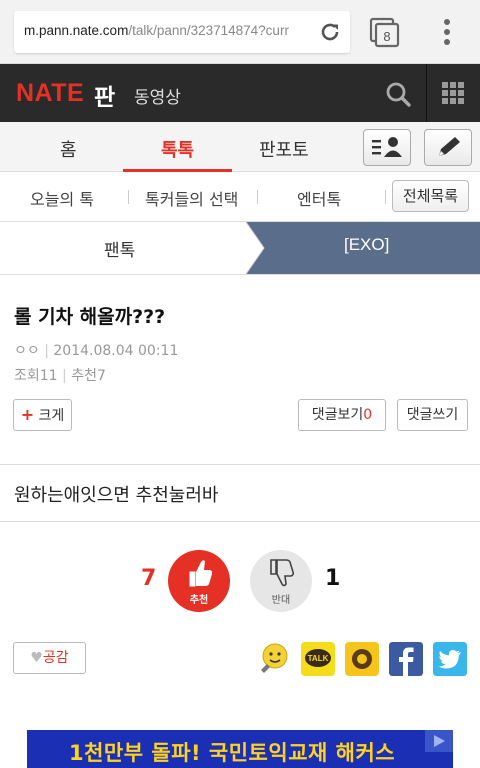  I want to click on breadcrumb-exo: [EXO], so click(366, 245).